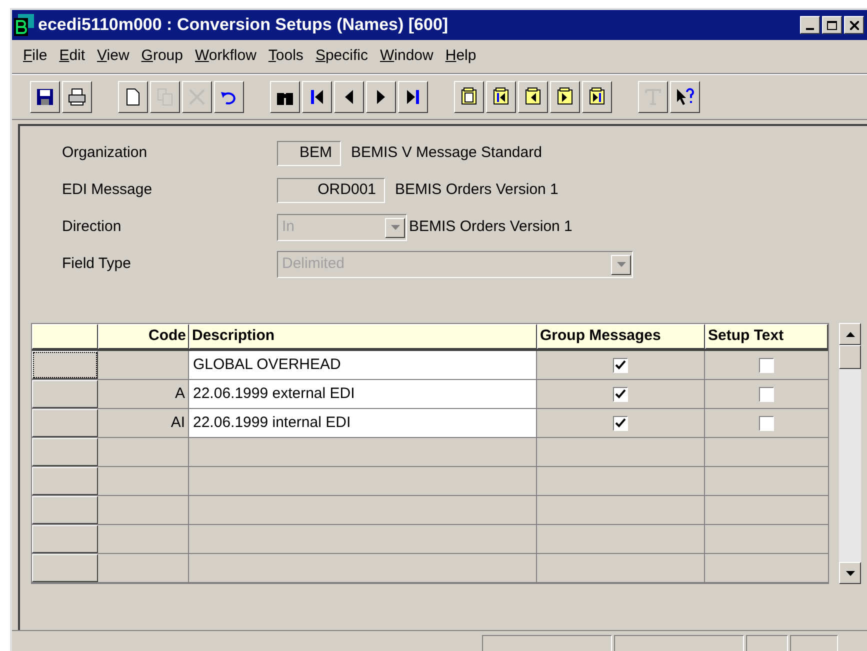 This screenshot has width=867, height=651. Describe the element at coordinates (97, 264) in the screenshot. I see `field-label: Field Type` at that location.